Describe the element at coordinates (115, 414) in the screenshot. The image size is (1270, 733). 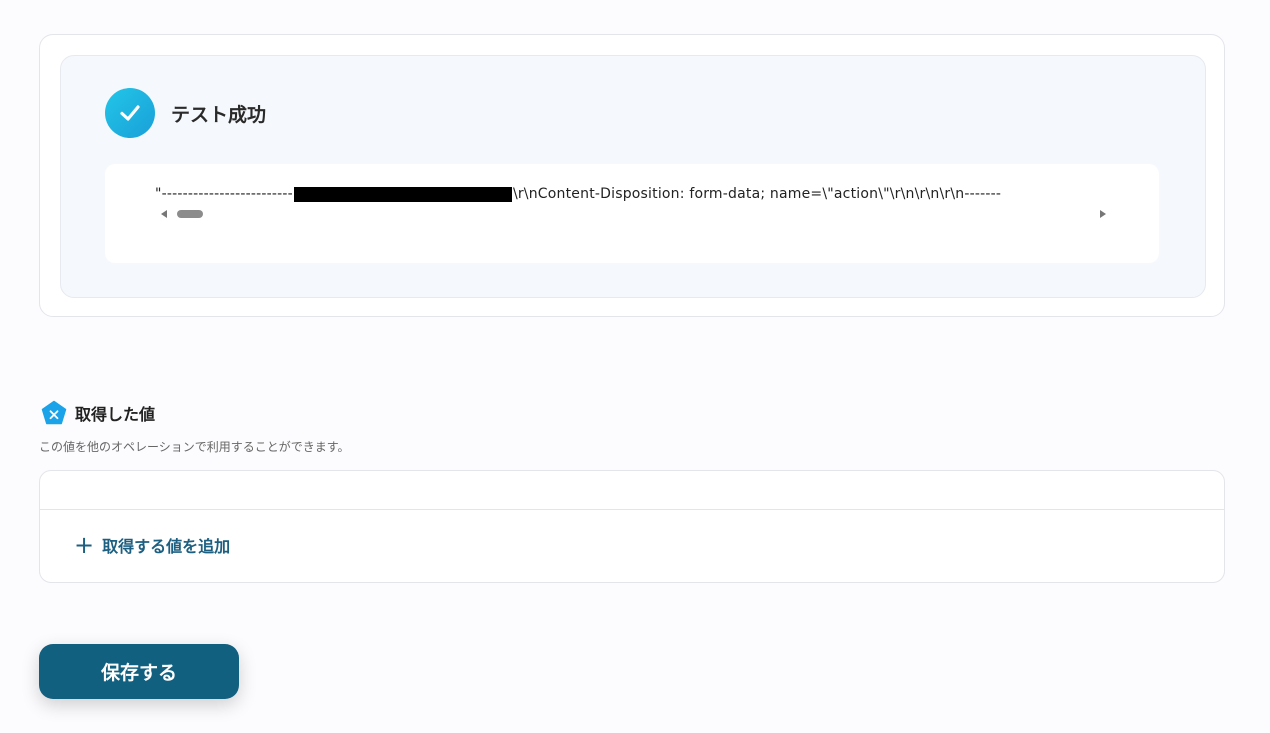
I see `acquired-values-title: 取得した値` at that location.